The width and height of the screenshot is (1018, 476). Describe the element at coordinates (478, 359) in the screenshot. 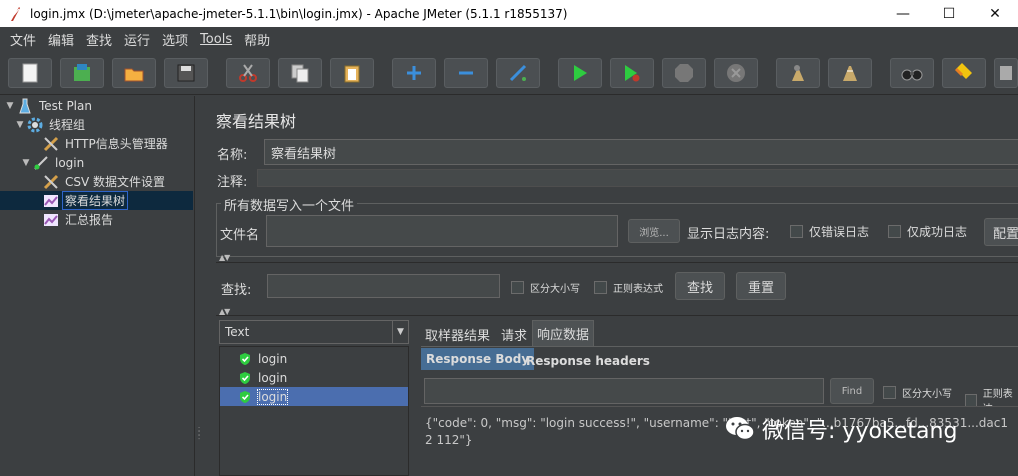

I see `tab-response-body: Response Body` at that location.